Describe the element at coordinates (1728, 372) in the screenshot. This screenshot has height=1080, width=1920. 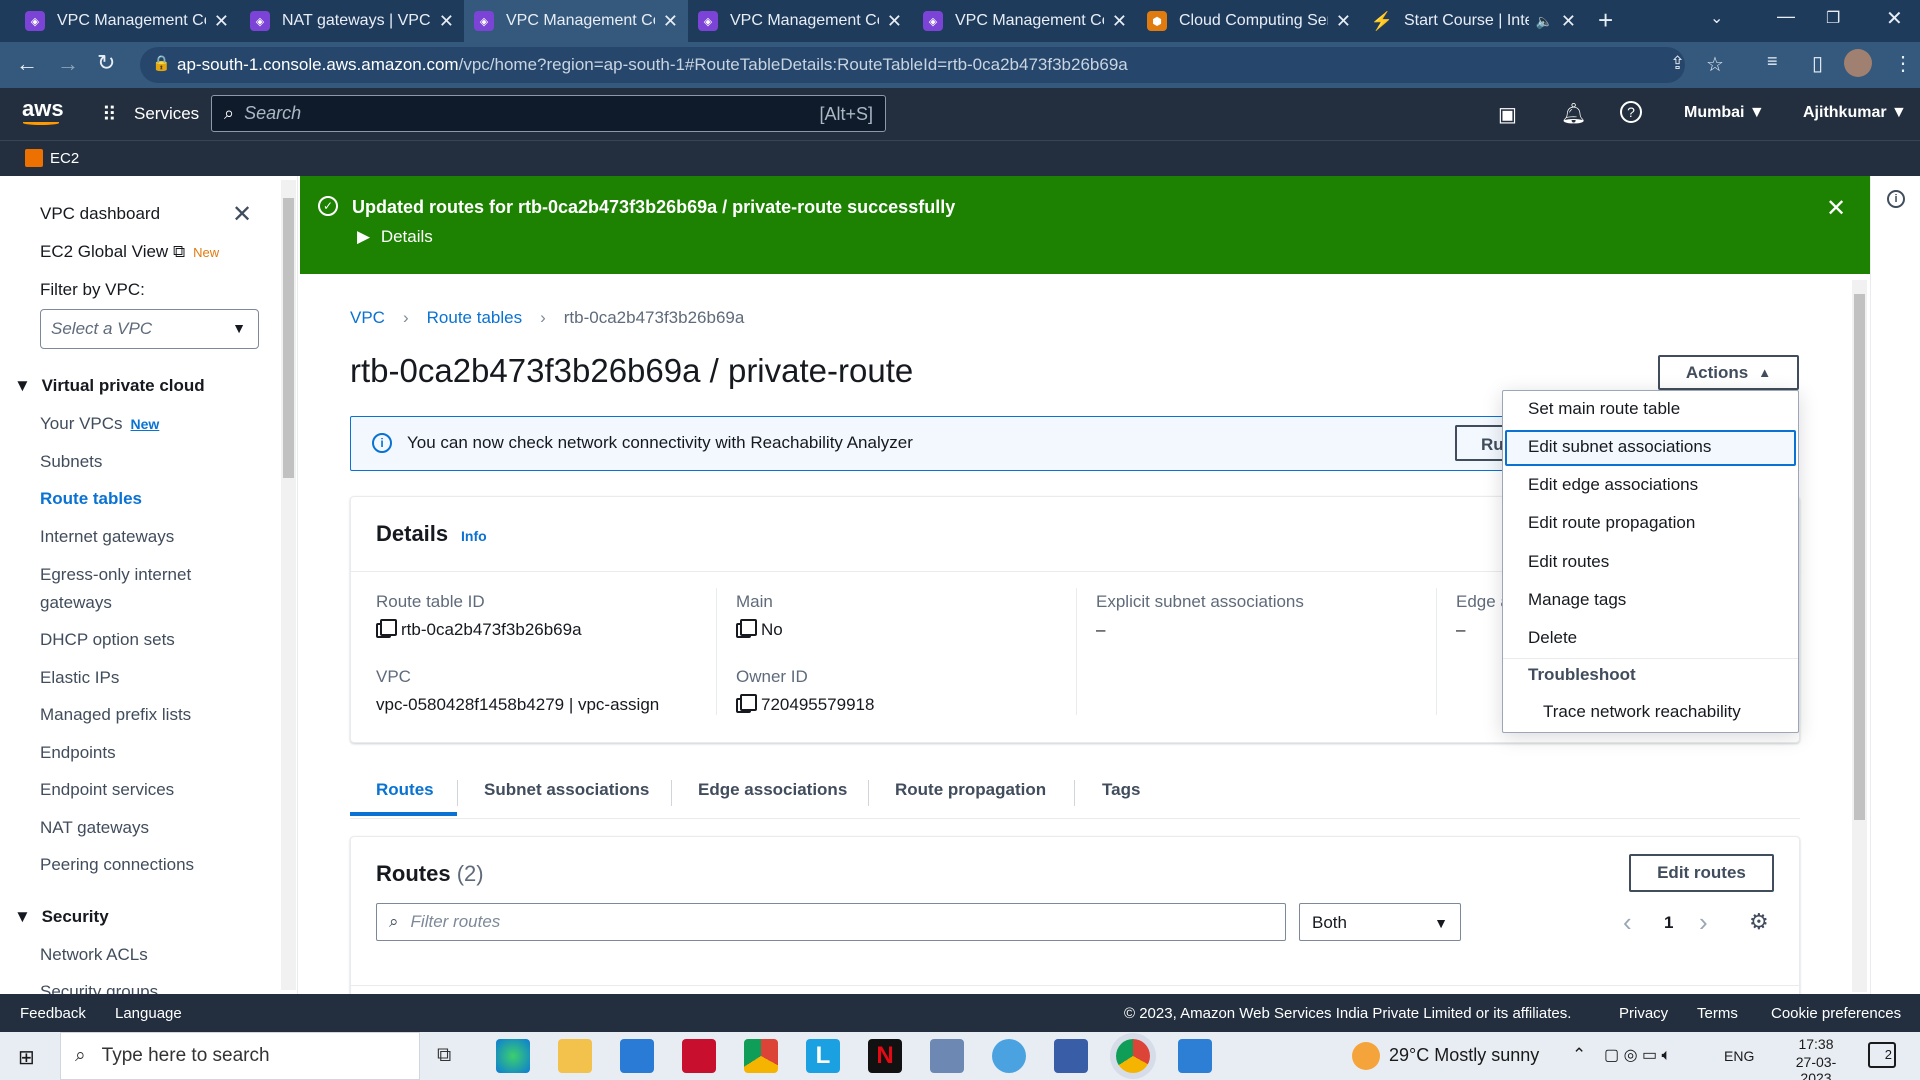
I see `actions-button: Actions ▲` at that location.